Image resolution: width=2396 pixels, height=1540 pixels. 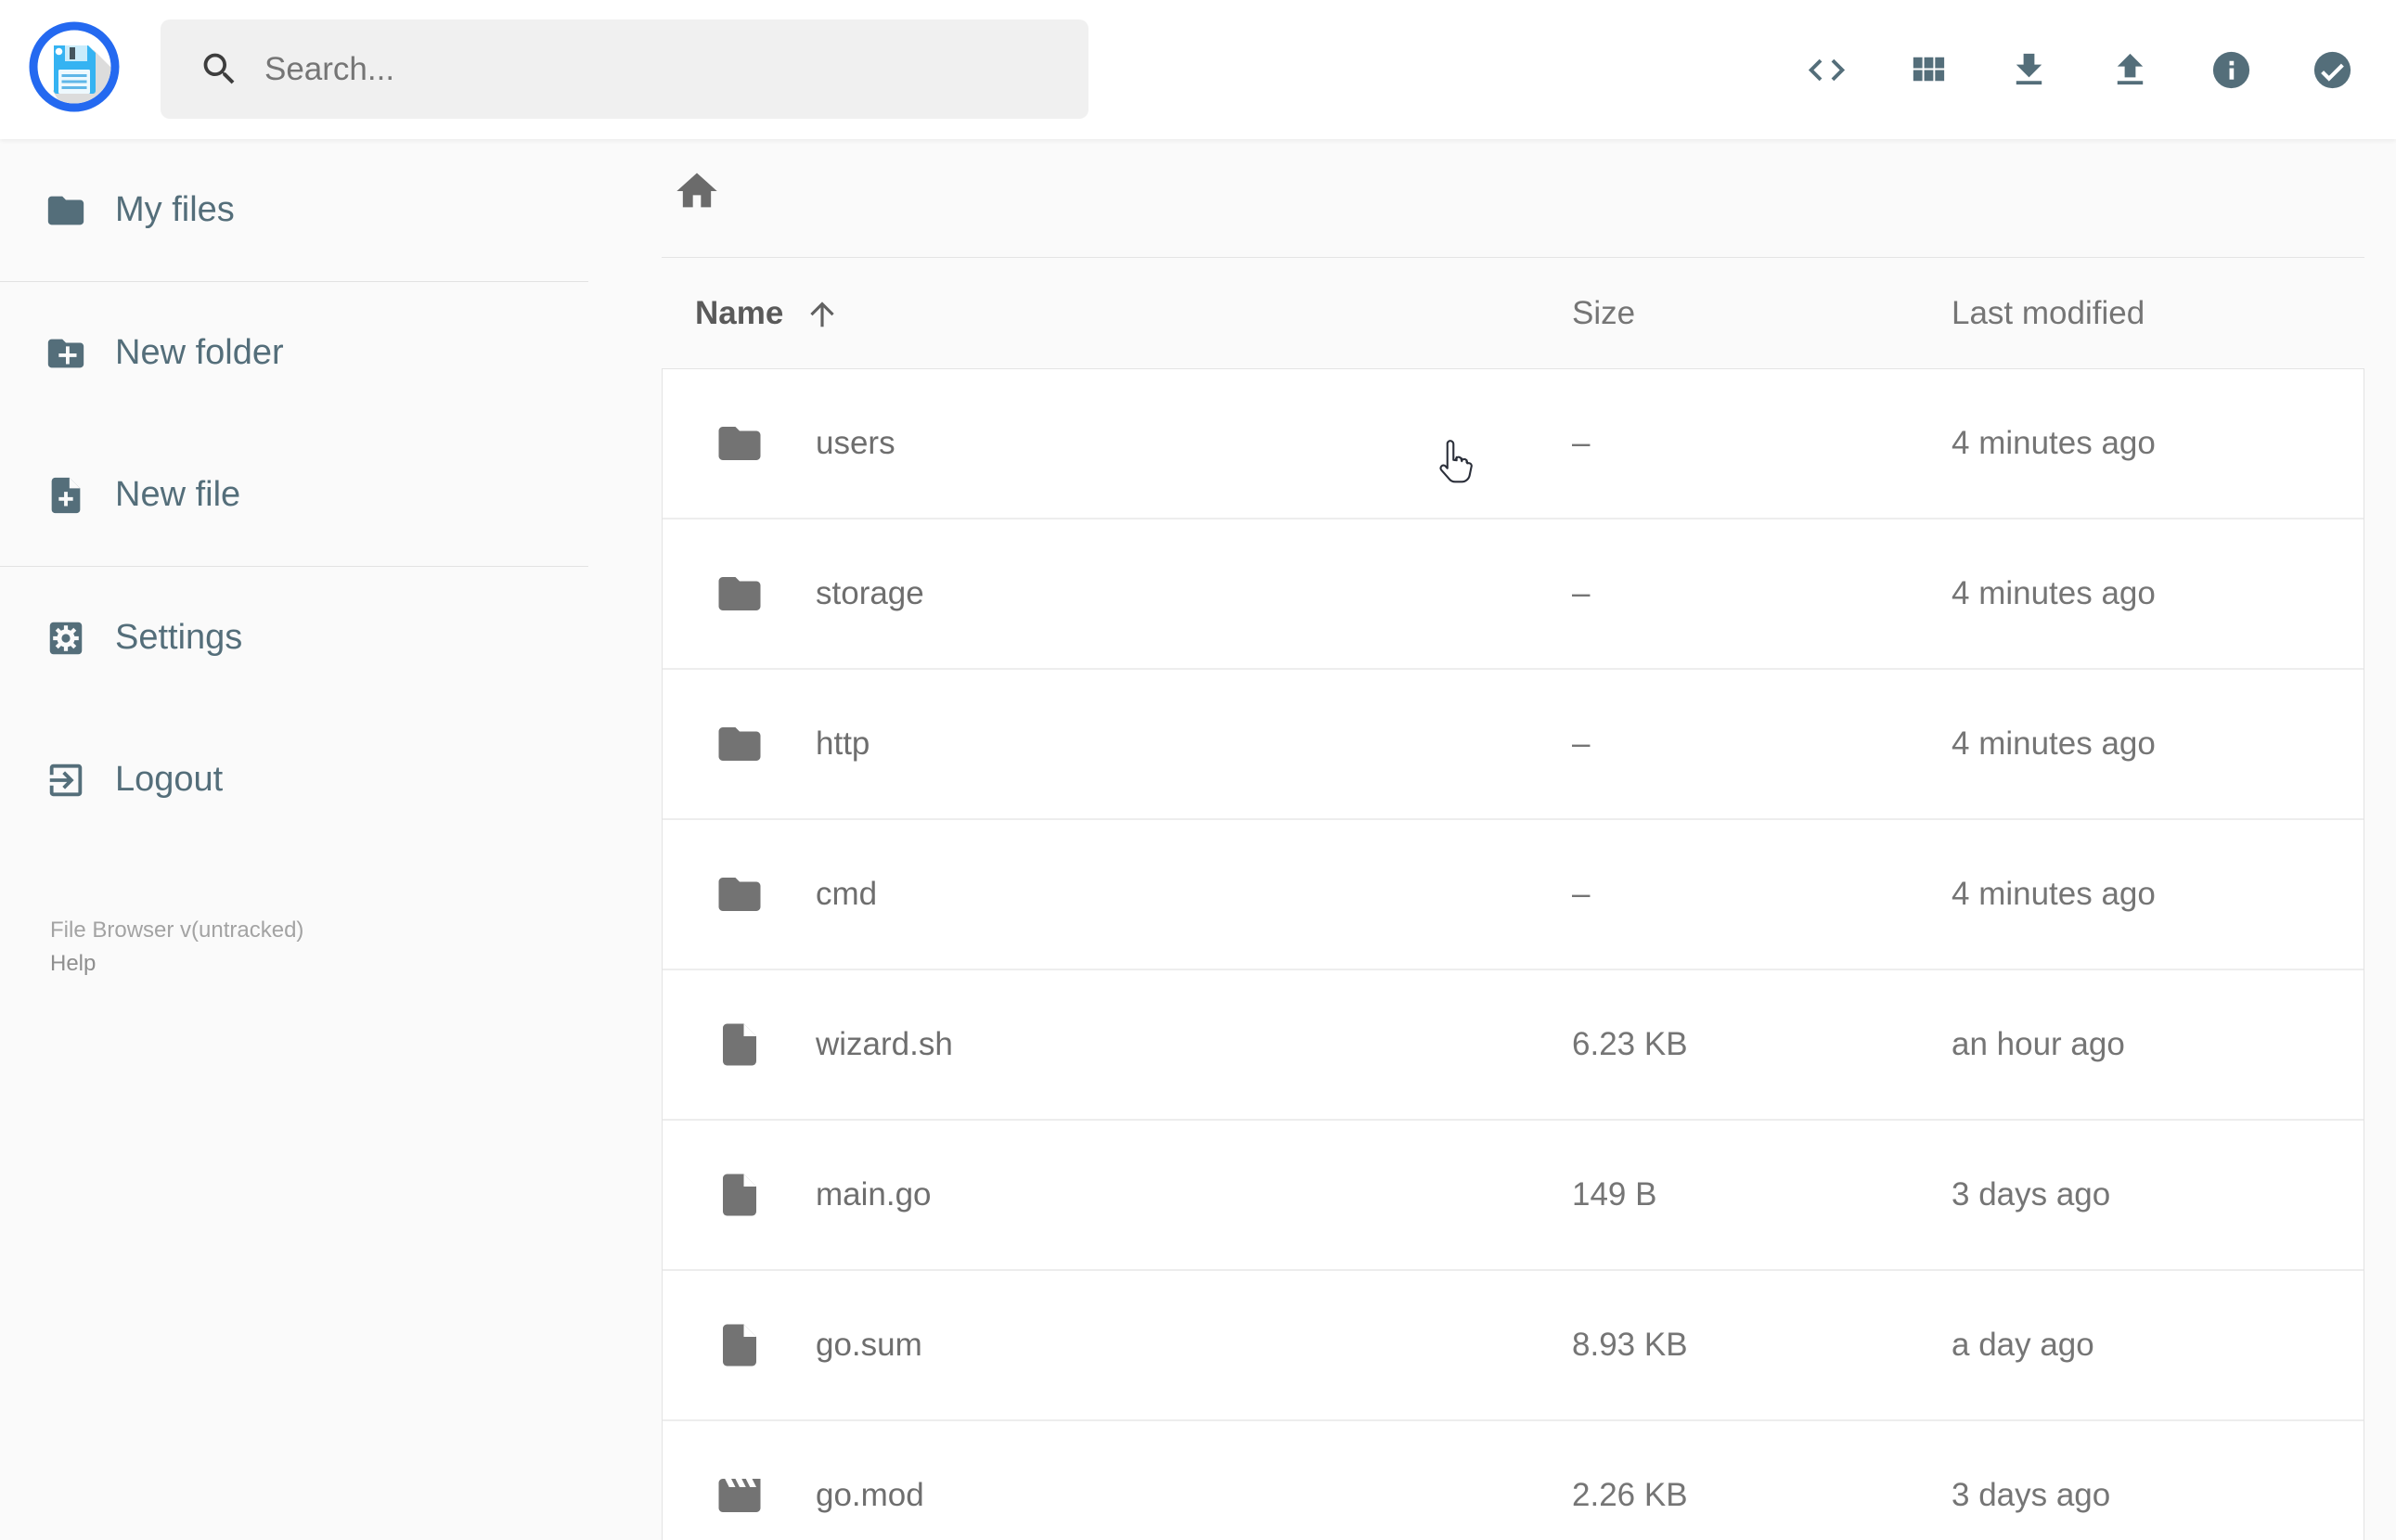 What do you see at coordinates (294, 495) in the screenshot?
I see `sidebar-item-new-file: New file` at bounding box center [294, 495].